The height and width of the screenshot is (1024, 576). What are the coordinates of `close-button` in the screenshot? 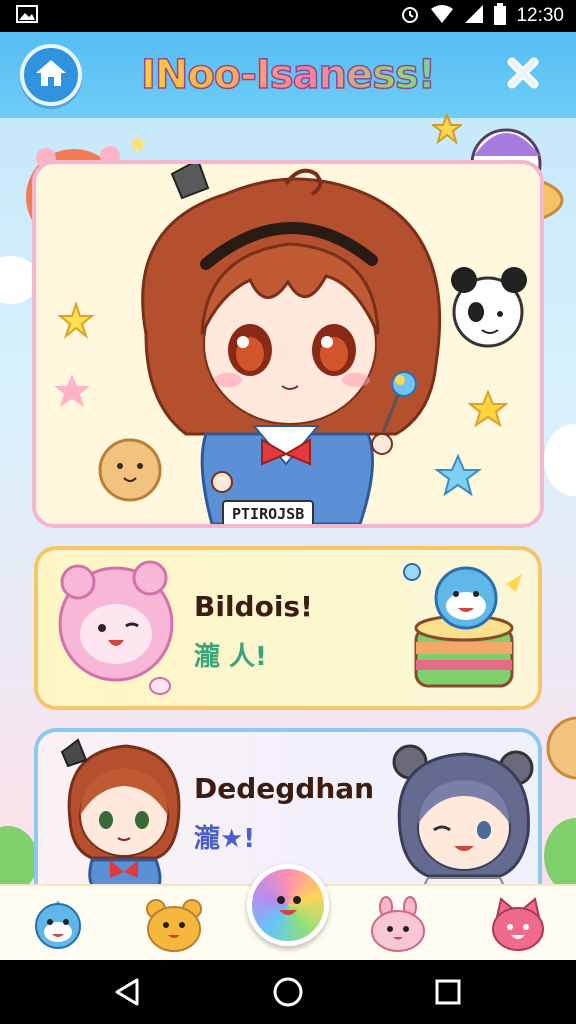 It's located at (523, 75).